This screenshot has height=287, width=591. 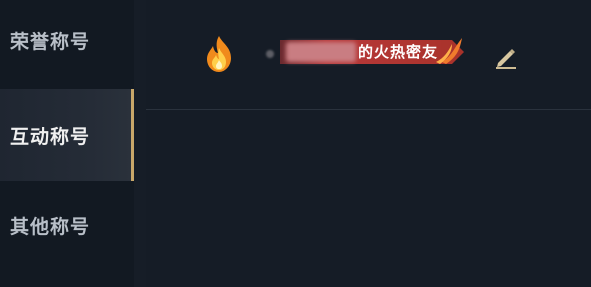 I want to click on sidebar-item-label: 互动称号, so click(x=50, y=136).